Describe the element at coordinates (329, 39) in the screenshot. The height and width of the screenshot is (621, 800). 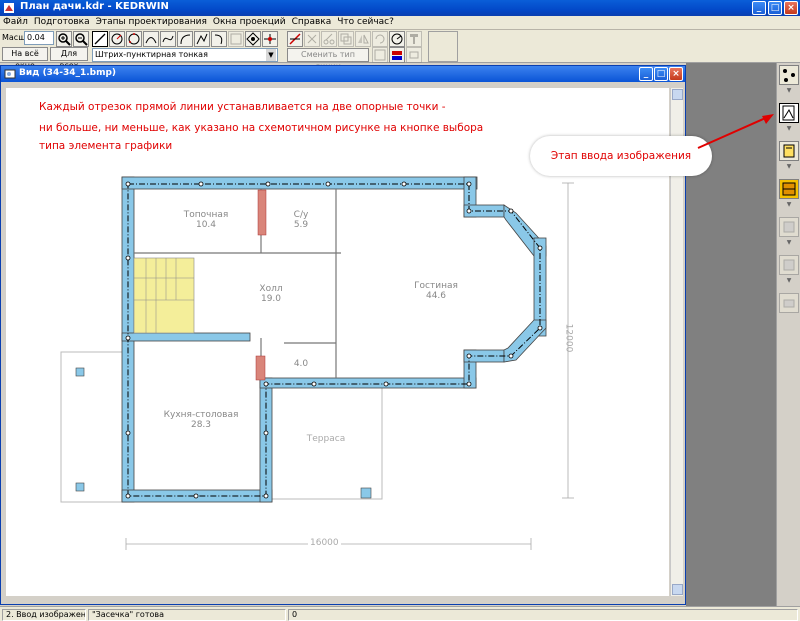
I see `cut-tool-button` at that location.